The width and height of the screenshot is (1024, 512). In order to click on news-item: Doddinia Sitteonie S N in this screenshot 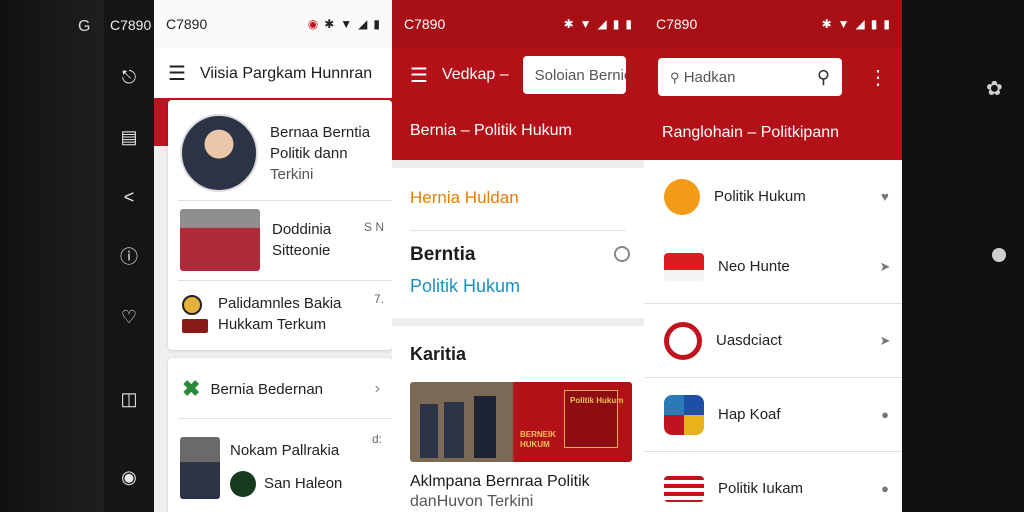, I will do `click(280, 240)`.